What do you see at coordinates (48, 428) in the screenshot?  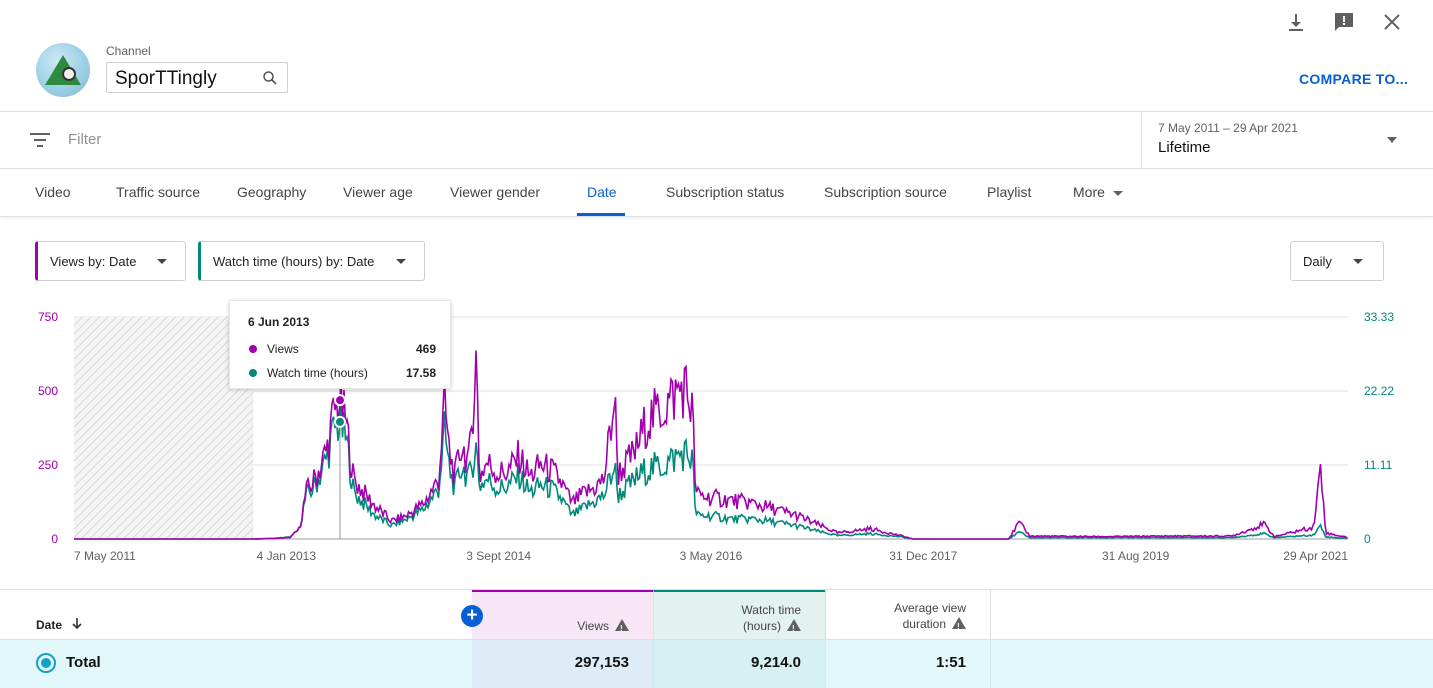 I see `y-axis-left: 0 250 500 750` at bounding box center [48, 428].